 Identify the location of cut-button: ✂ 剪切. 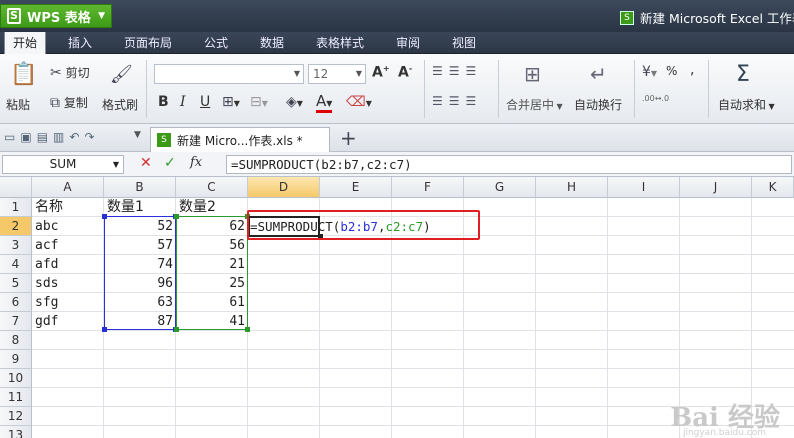
(70, 72).